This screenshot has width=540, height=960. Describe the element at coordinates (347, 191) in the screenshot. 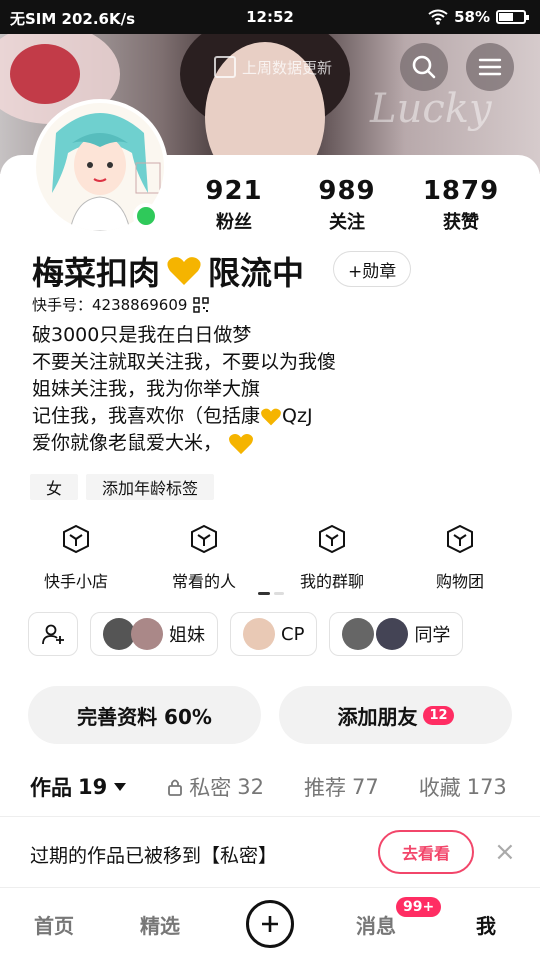

I see `stat-value: 989` at that location.